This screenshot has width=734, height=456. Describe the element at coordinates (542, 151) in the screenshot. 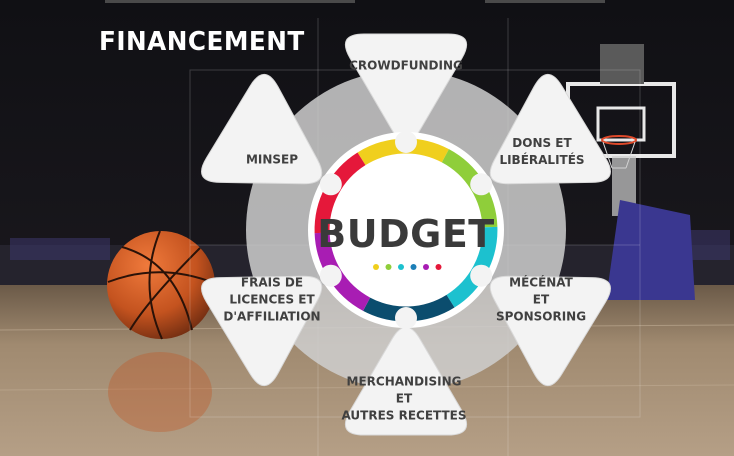

I see `petal-label-dons: DONS ET LIBÉRALITÉS` at that location.